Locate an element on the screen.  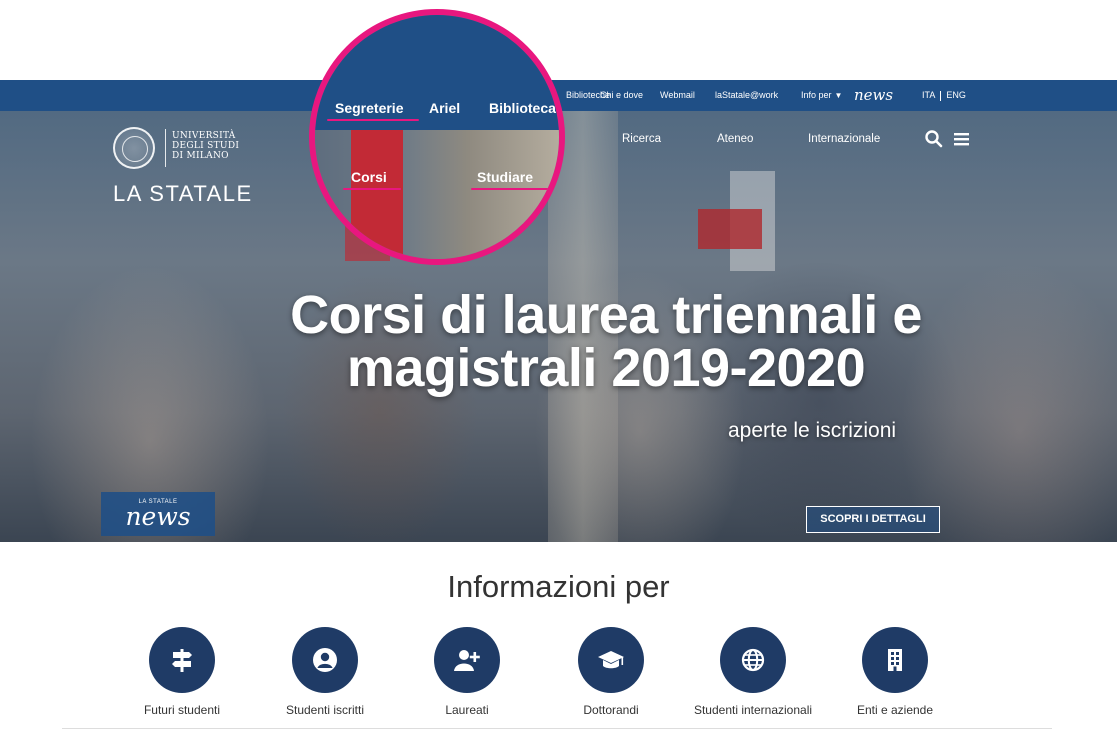
topbar-link-chi-e-dove: Chi e dove is located at coordinates (621, 95).